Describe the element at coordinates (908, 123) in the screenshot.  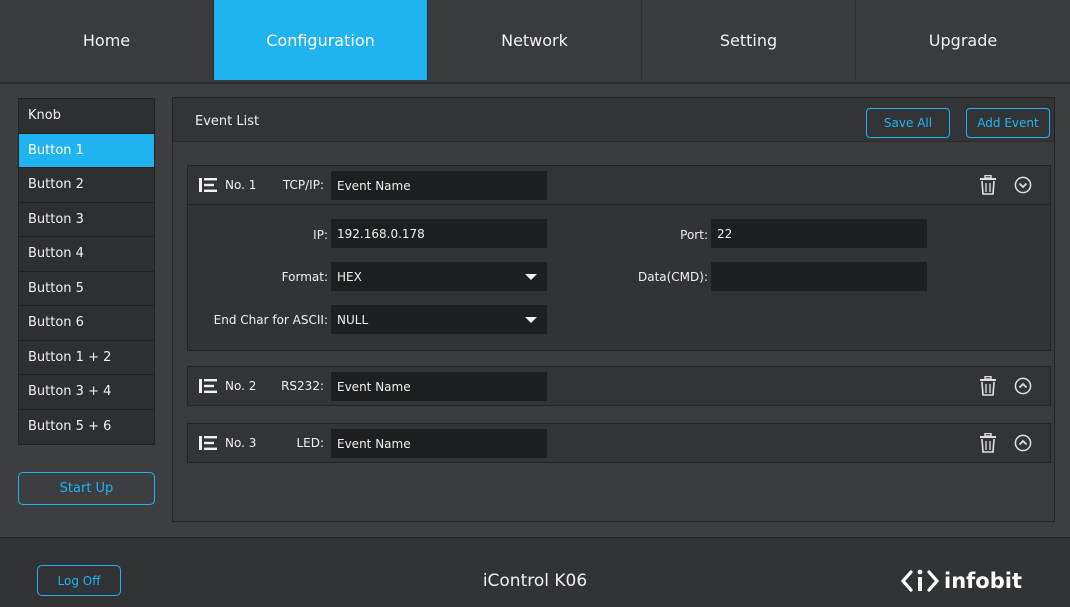
I see `save-all-button: Save All` at that location.